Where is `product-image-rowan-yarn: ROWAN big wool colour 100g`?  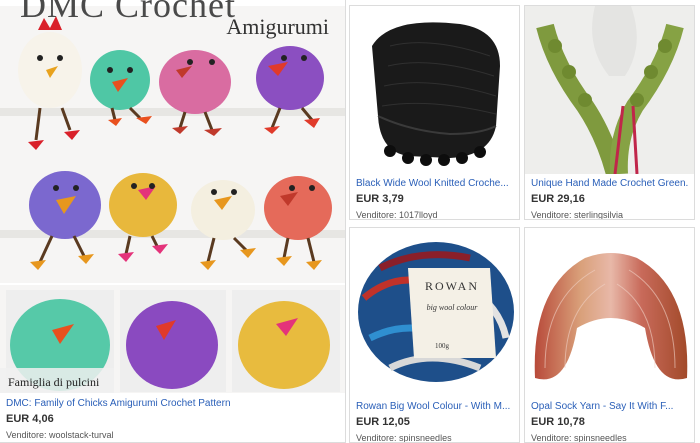 product-image-rowan-yarn: ROWAN big wool colour 100g is located at coordinates (434, 312).